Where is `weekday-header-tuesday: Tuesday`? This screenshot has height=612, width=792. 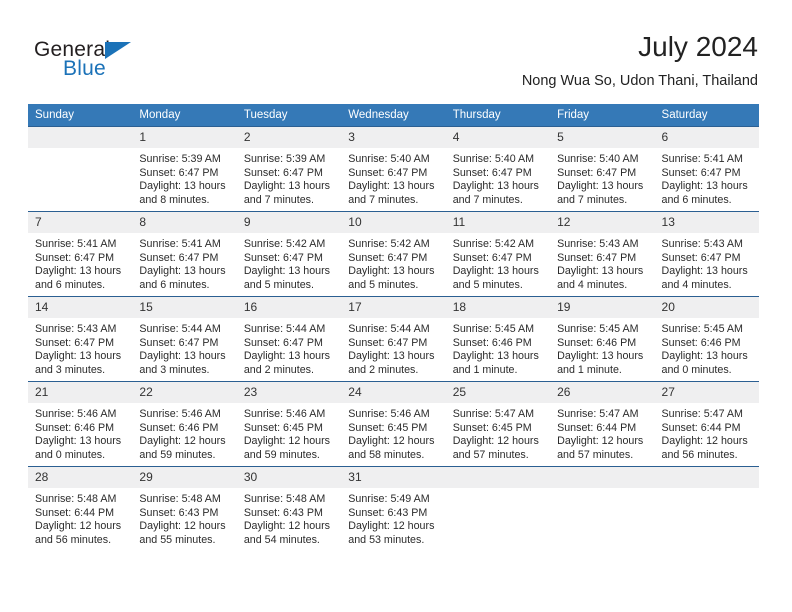 weekday-header-tuesday: Tuesday is located at coordinates (289, 115).